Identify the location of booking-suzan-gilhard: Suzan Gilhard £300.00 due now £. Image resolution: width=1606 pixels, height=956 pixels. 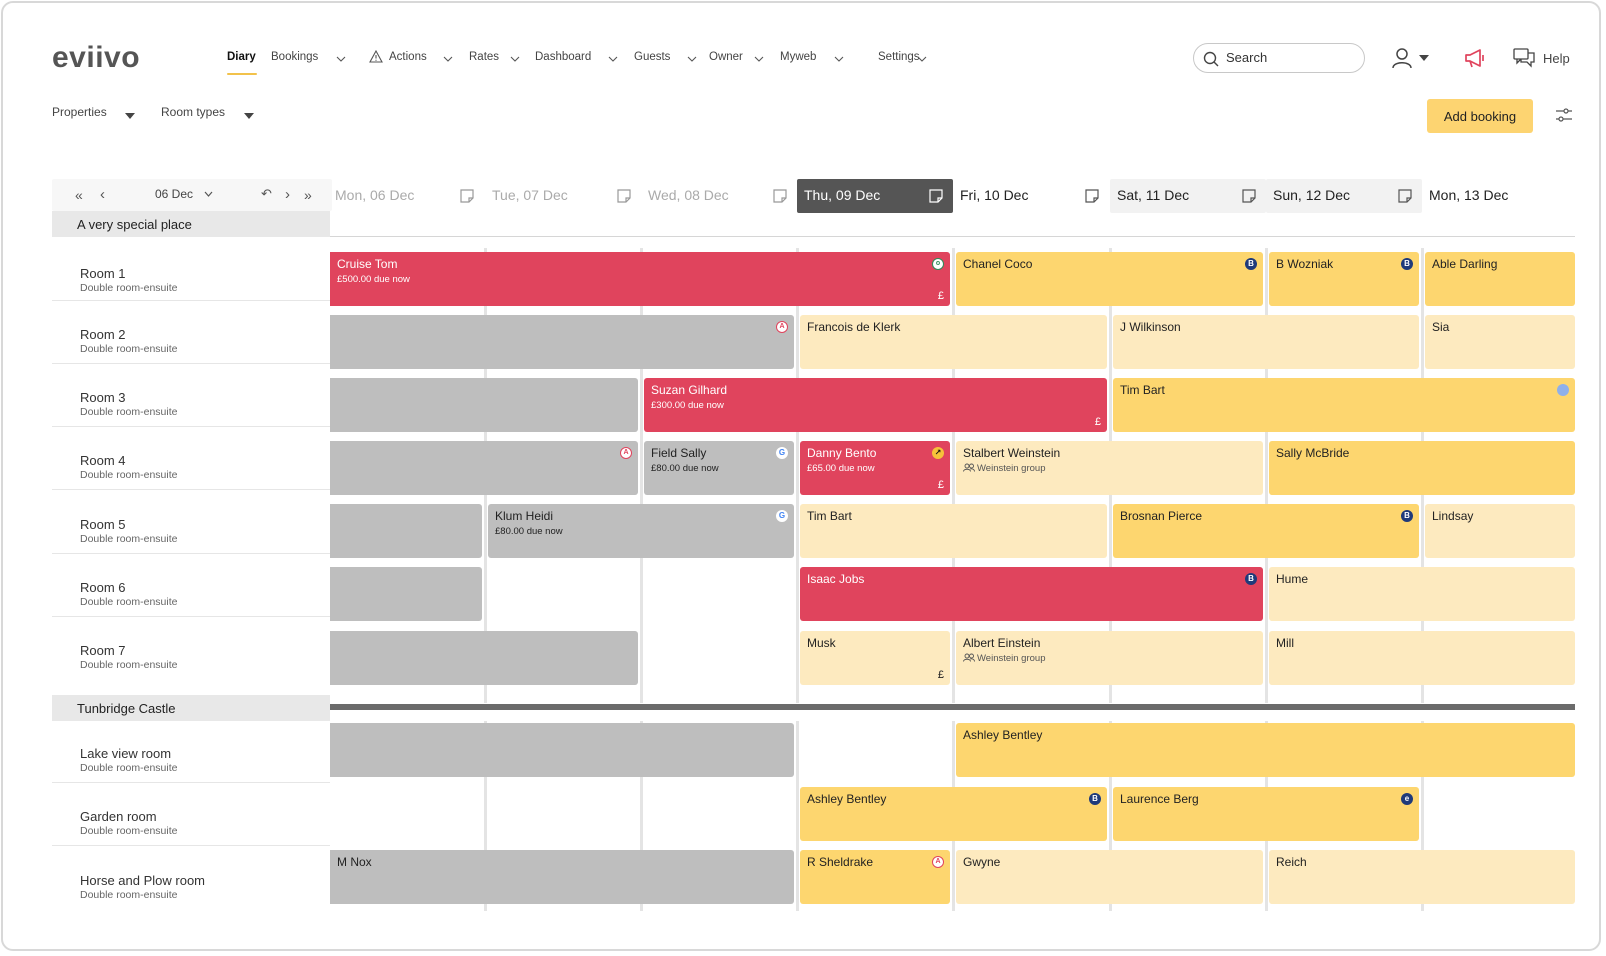
(875, 405).